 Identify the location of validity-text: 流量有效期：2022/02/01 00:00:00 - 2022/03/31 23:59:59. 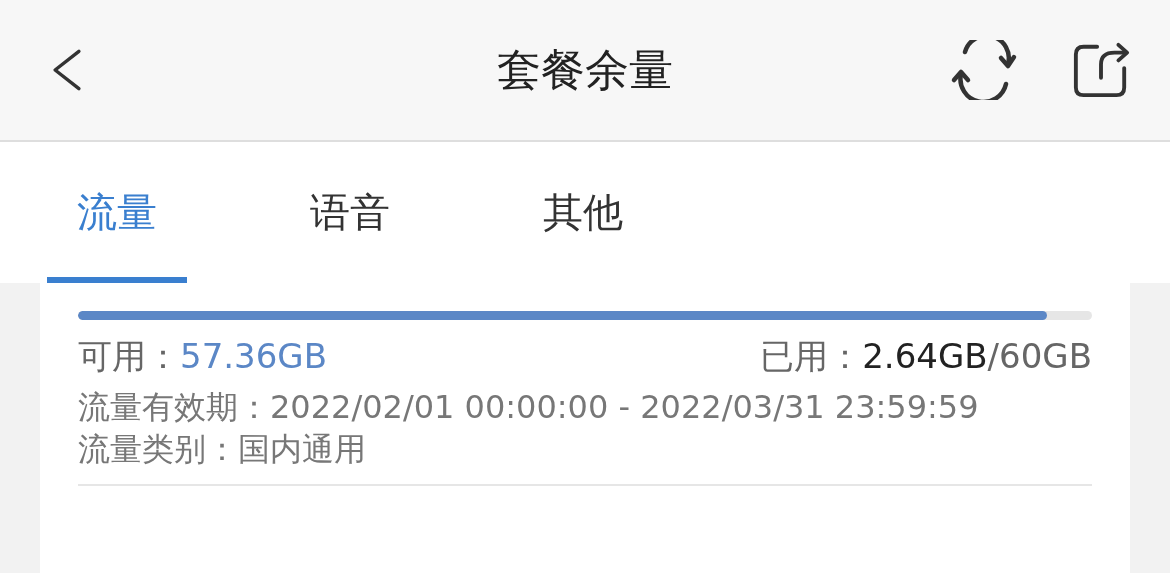
(529, 407).